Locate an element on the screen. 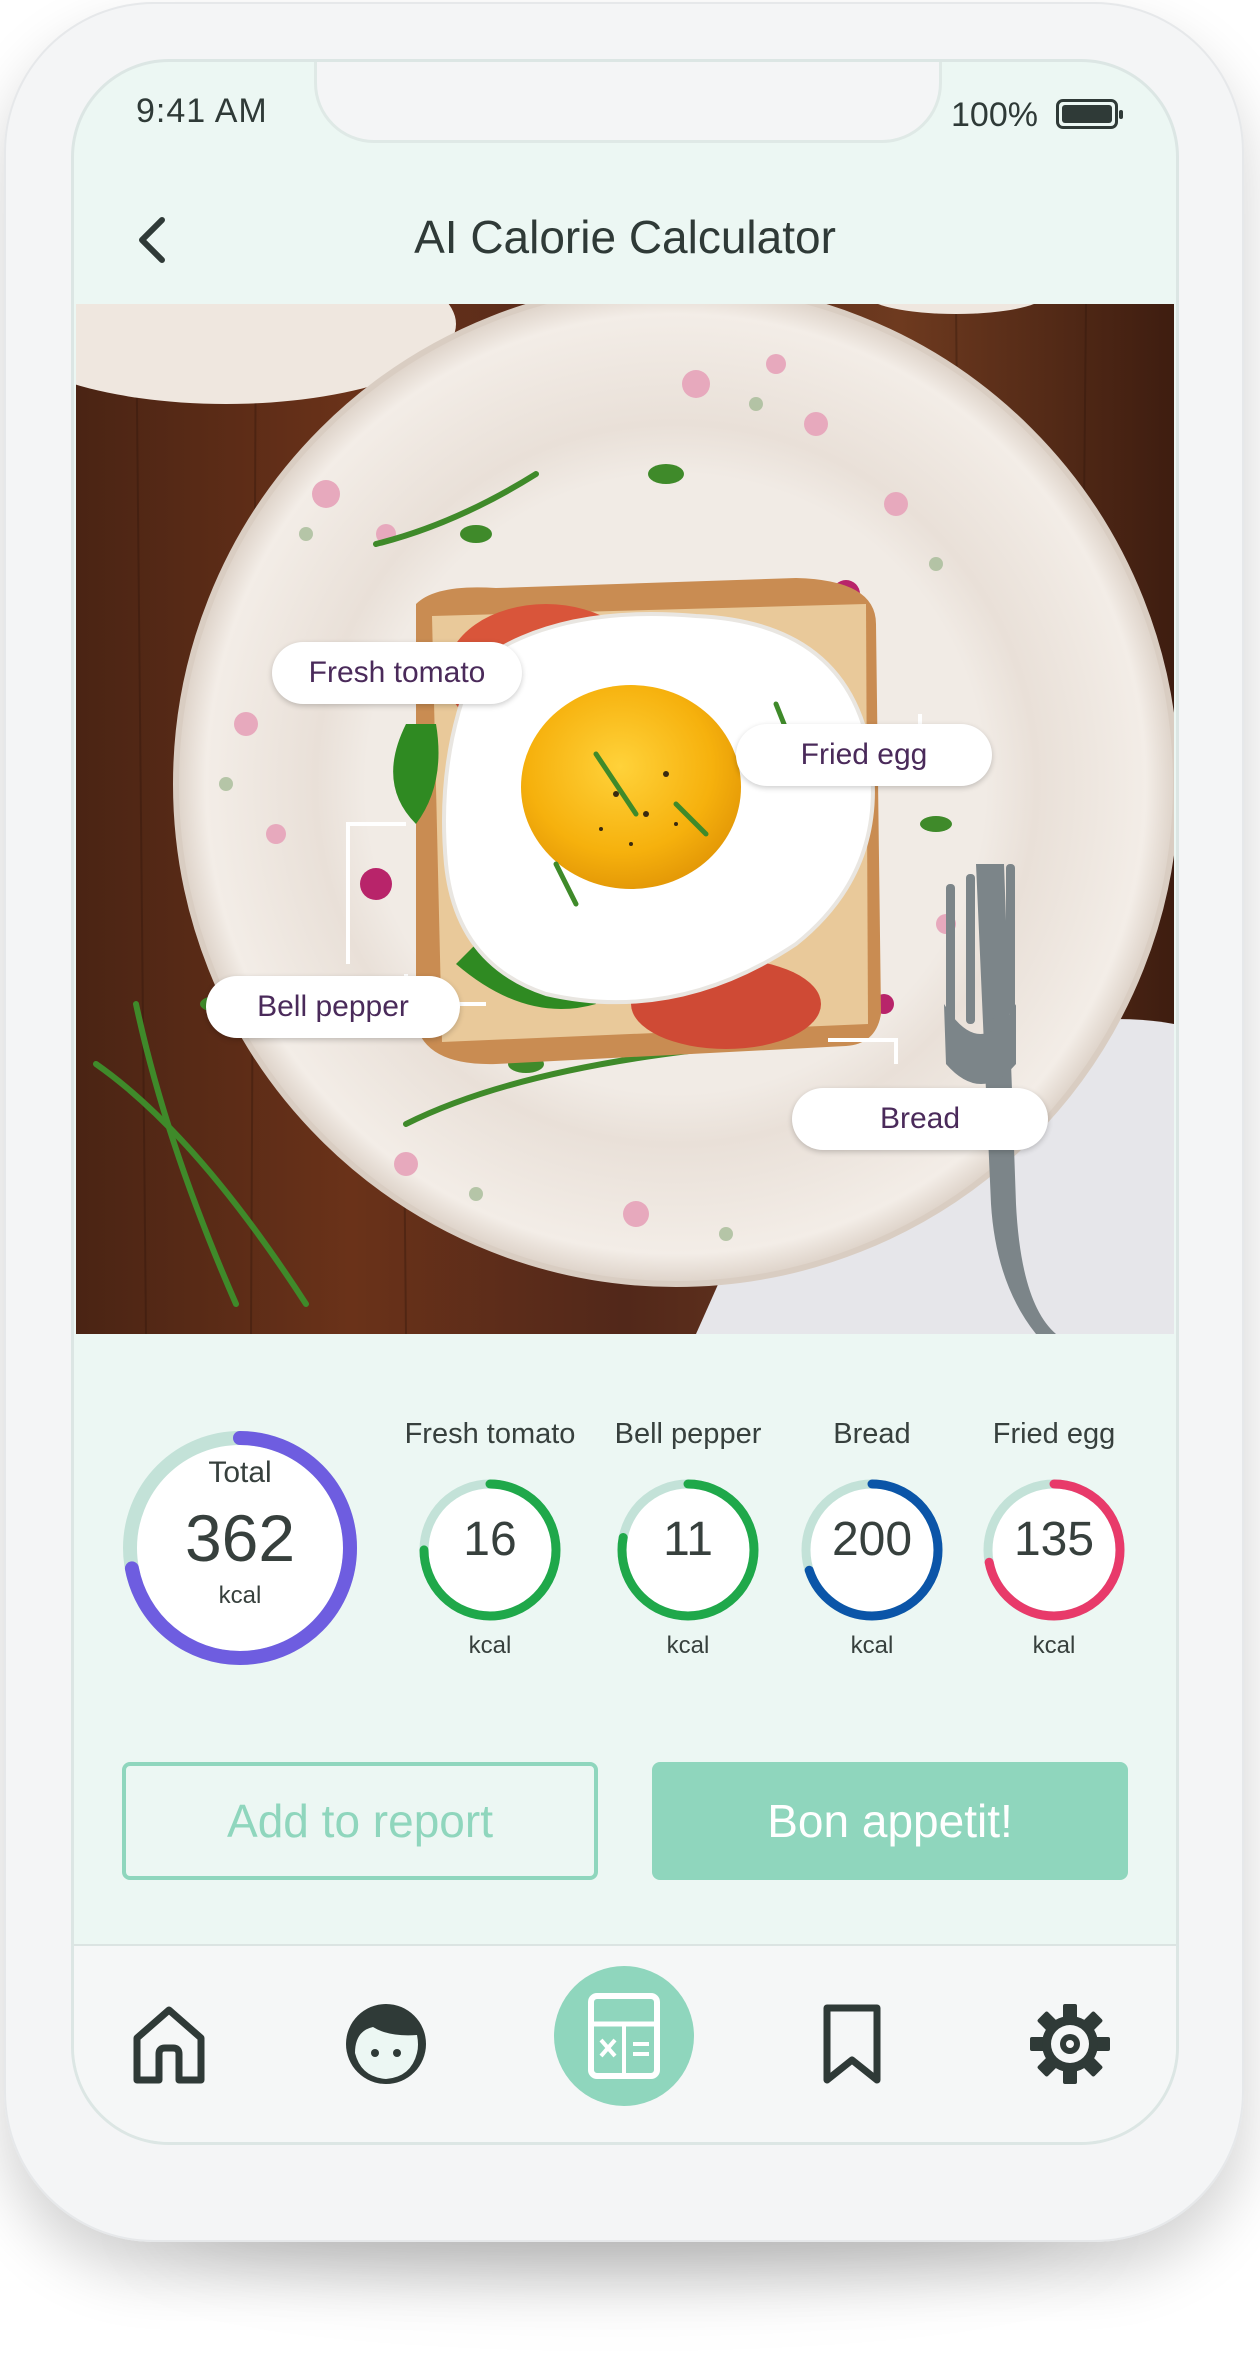 The height and width of the screenshot is (2363, 1260). food-tag-fried-egg: Fried egg is located at coordinates (864, 755).